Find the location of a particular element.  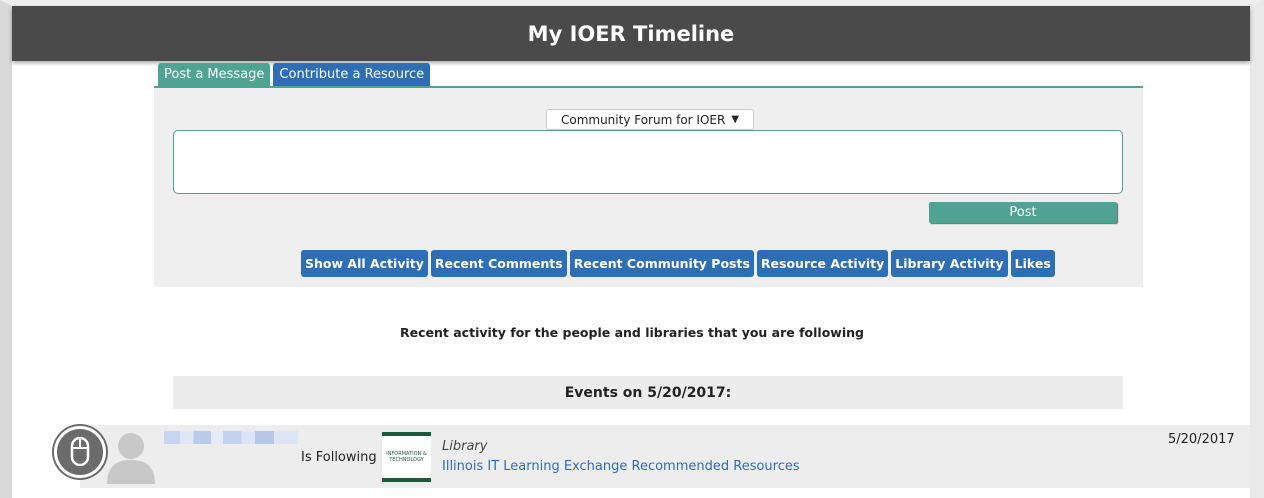

library-thumbnail: INFORMATION & TECHNOLOGY is located at coordinates (406, 457).